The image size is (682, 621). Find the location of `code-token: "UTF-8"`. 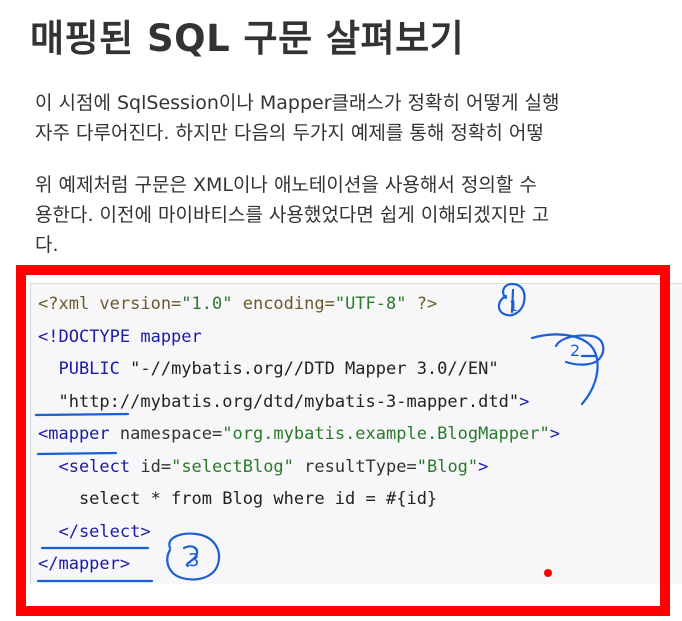

code-token: "UTF-8" is located at coordinates (370, 304).